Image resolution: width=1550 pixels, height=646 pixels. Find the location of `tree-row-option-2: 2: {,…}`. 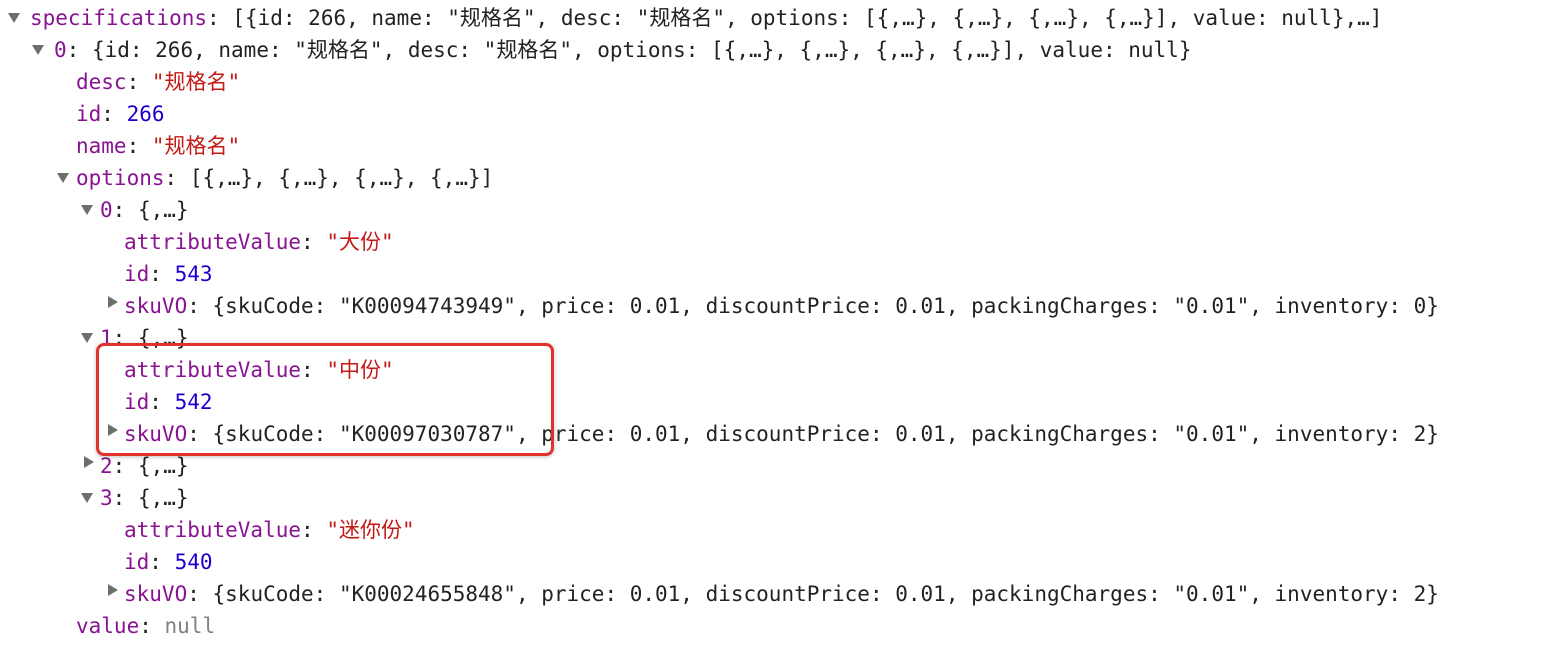

tree-row-option-2: 2: {,…} is located at coordinates (144, 466).